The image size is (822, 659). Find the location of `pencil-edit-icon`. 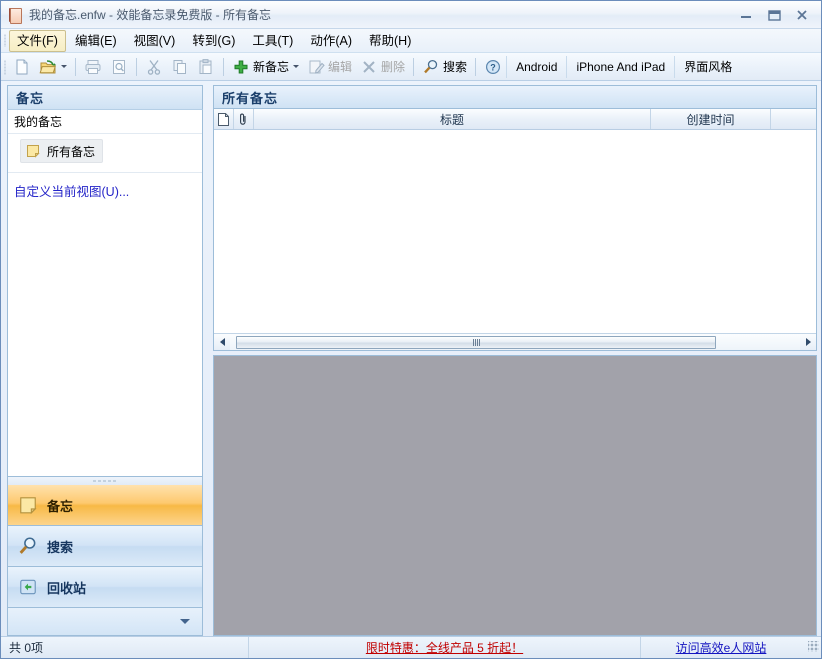

pencil-edit-icon is located at coordinates (317, 67).